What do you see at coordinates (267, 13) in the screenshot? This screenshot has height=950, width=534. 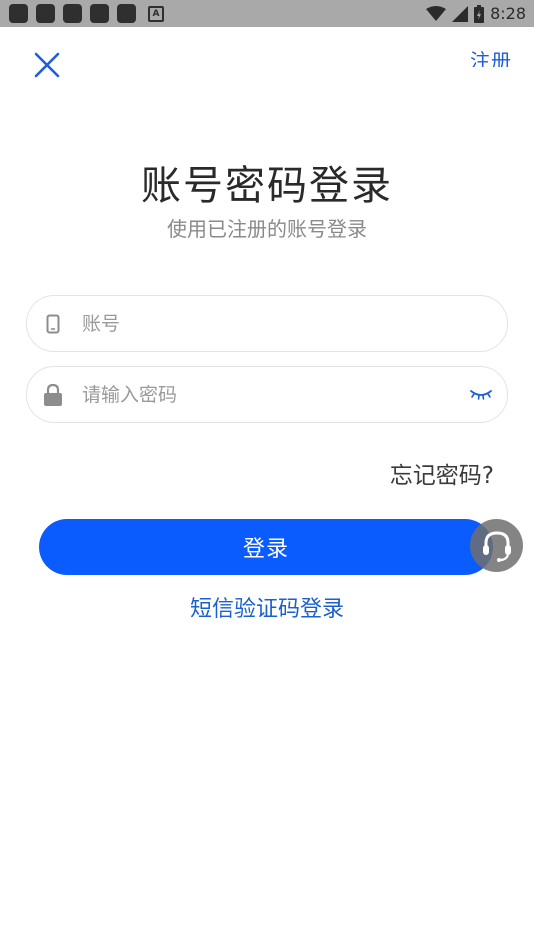 I see `status-bar: A 8:28` at bounding box center [267, 13].